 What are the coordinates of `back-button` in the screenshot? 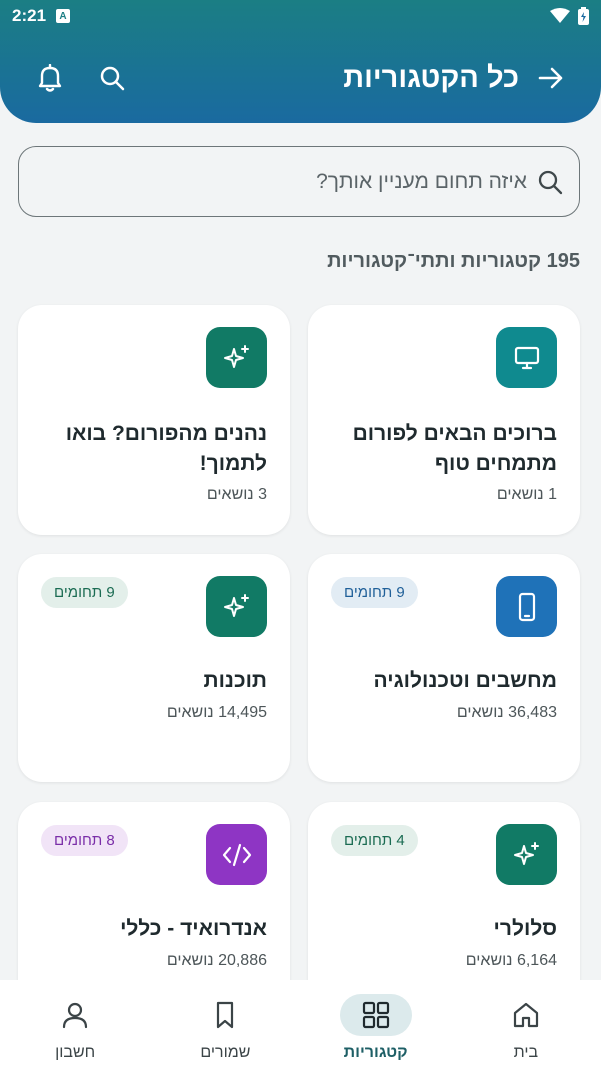 It's located at (551, 78).